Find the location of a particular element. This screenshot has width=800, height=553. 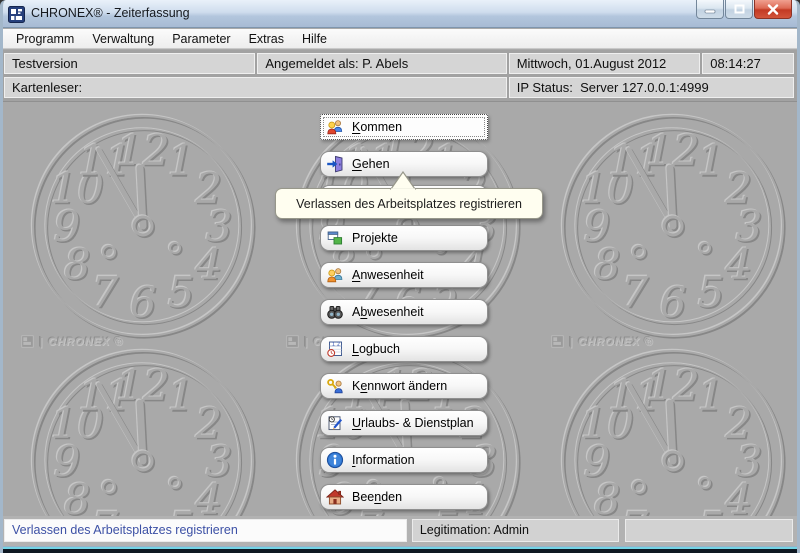

main-button-abwesenheit: Abwesenheit is located at coordinates (404, 312).